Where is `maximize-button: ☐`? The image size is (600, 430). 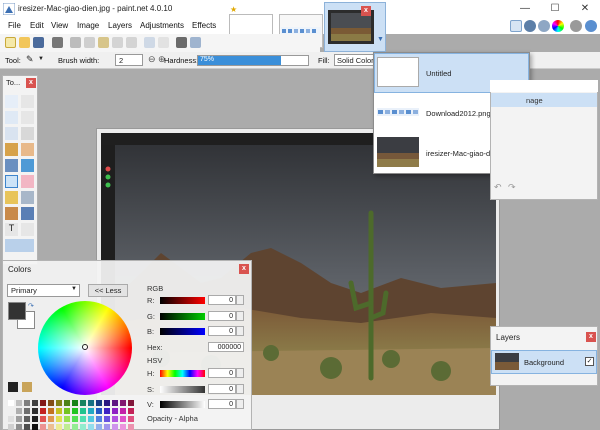
maximize-button: ☐ is located at coordinates (555, 9).